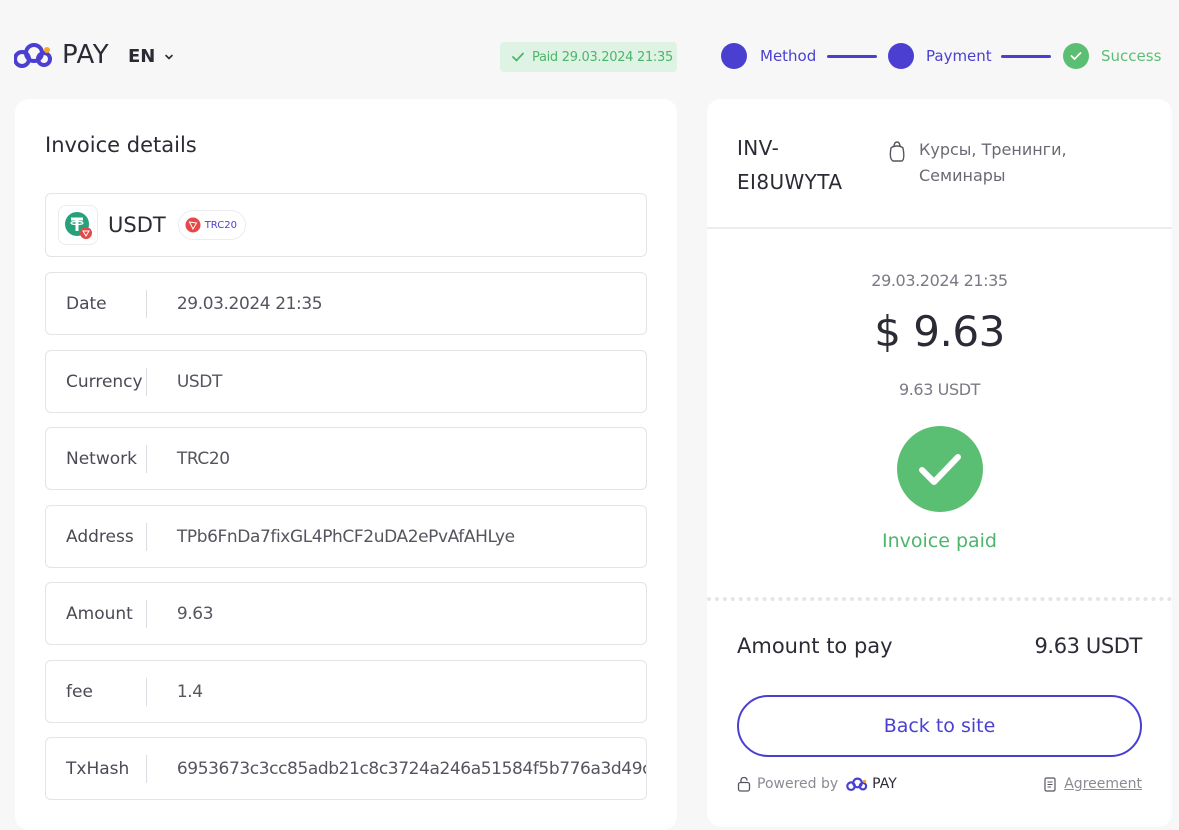 The height and width of the screenshot is (830, 1179). What do you see at coordinates (142, 56) in the screenshot?
I see `language-label: EN` at bounding box center [142, 56].